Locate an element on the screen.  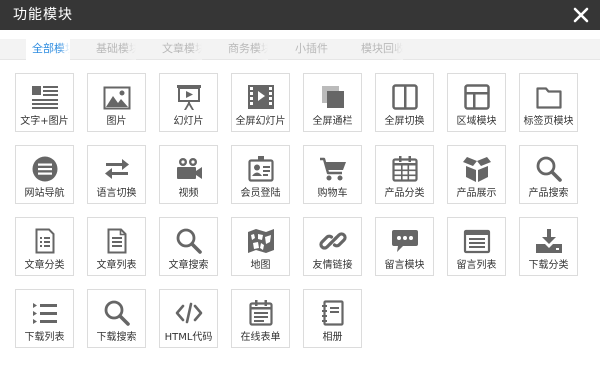
close-icon is located at coordinates (581, 15).